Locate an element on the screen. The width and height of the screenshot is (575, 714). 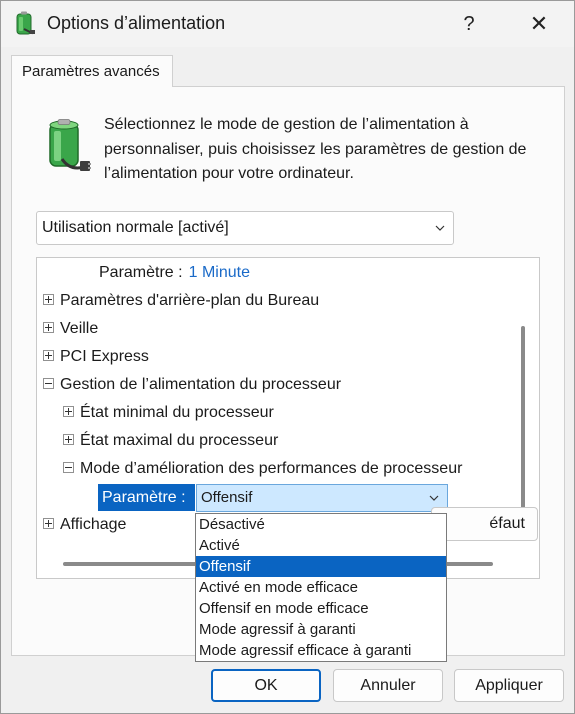
power-plan-value: Utilisation normale [activé] is located at coordinates (135, 227).